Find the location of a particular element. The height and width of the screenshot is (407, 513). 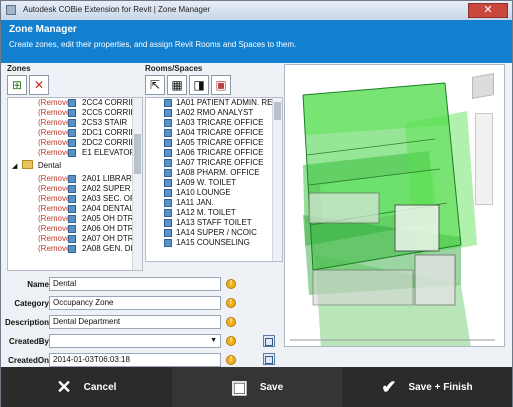

chevron-down-icon: ▼ is located at coordinates (213, 341).